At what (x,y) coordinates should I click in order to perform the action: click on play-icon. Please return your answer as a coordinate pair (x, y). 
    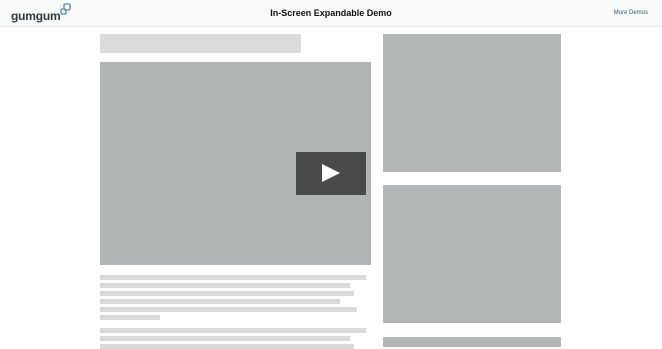
    Looking at the image, I should click on (331, 173).